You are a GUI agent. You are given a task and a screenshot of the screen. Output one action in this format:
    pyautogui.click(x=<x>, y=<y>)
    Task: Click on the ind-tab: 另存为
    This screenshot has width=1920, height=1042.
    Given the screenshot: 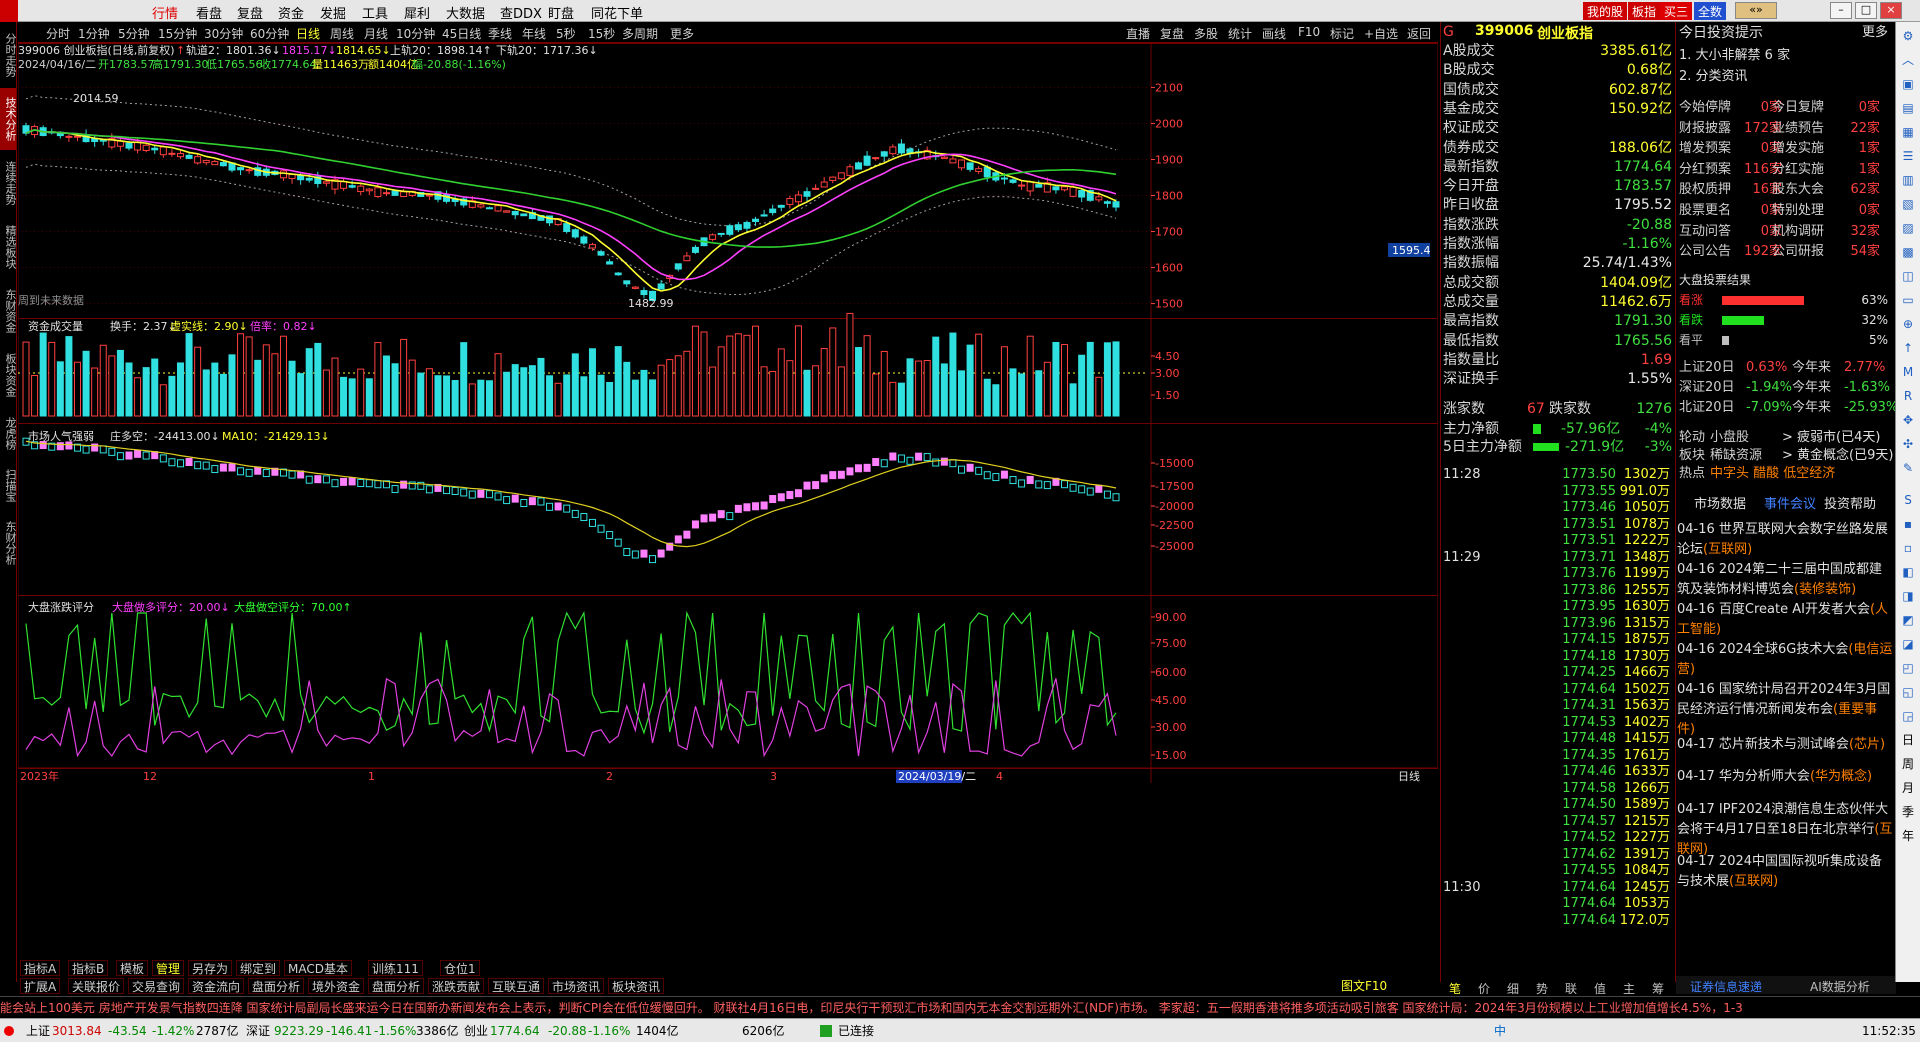 What is the action you would take?
    pyautogui.click(x=210, y=968)
    